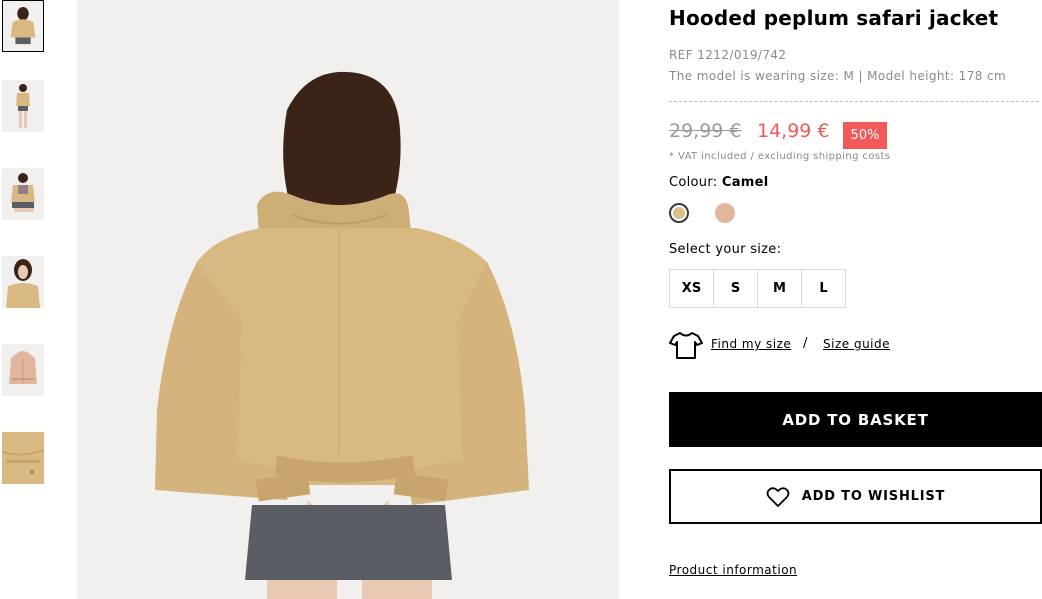 The height and width of the screenshot is (599, 1042). I want to click on size-option-m: M, so click(779, 288).